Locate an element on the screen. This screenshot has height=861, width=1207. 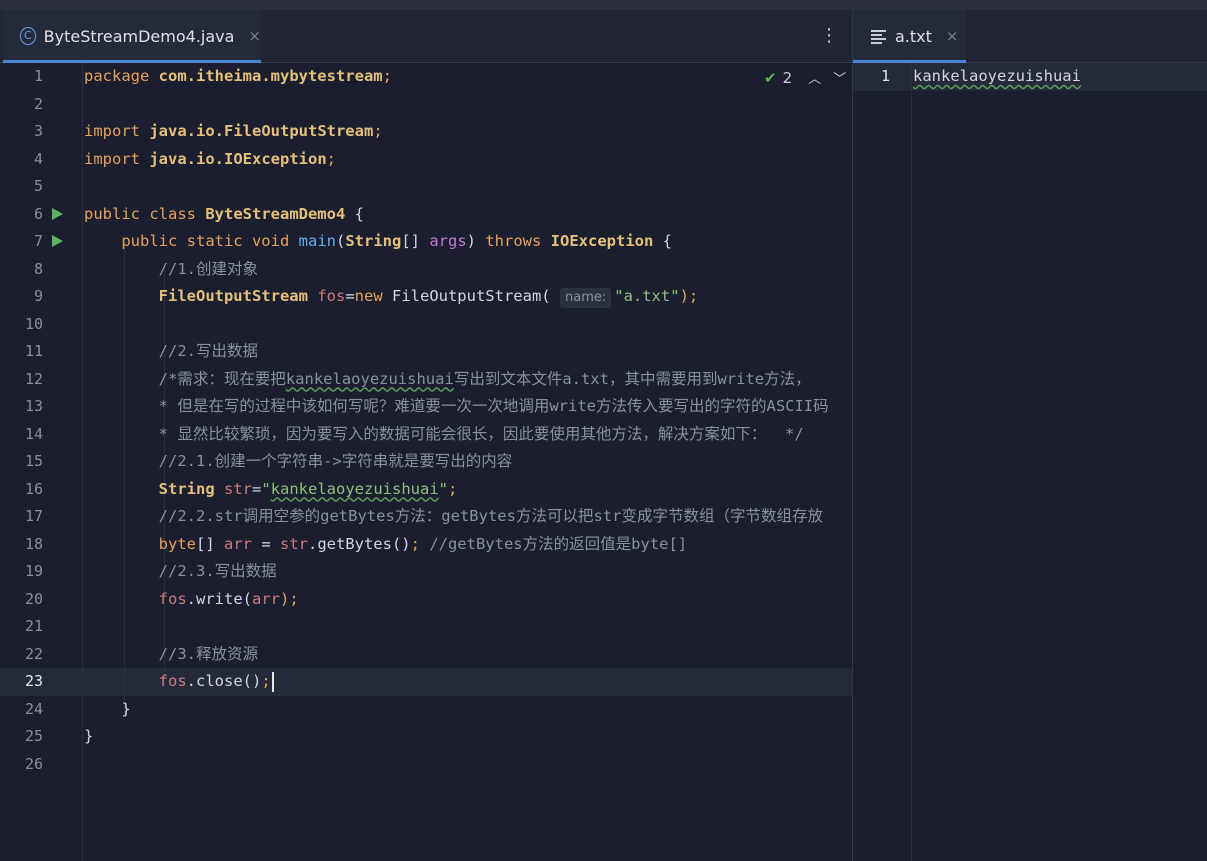
comment: 写出到文本文件a.txt，其中需要用到write方法， is located at coordinates (632, 378).